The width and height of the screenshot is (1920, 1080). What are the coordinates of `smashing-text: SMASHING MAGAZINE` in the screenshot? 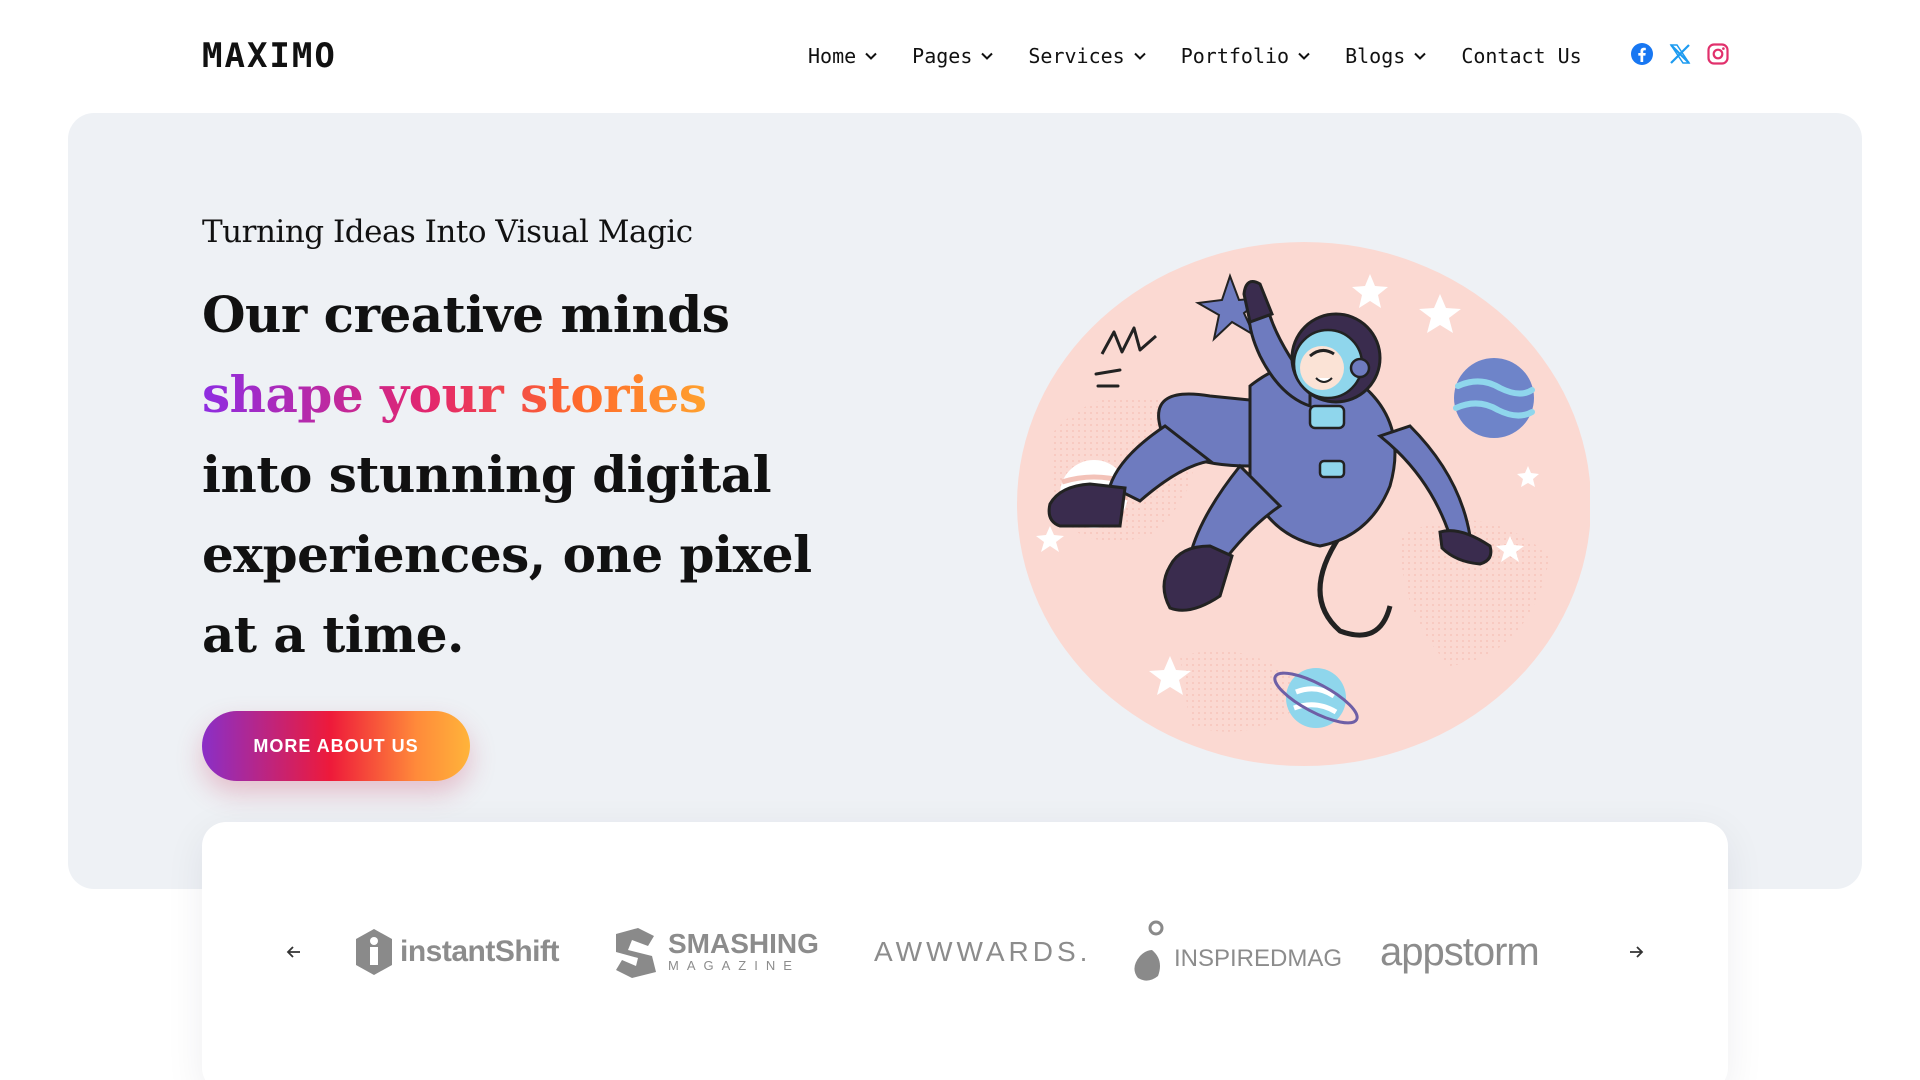 It's located at (743, 951).